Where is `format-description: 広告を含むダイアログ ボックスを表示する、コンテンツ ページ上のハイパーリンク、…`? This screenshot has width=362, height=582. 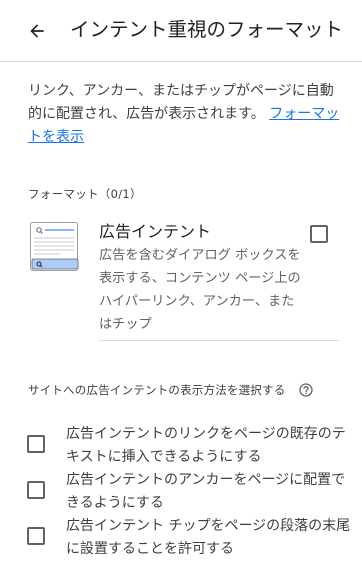 format-description: 広告を含むダイアログ ボックスを表示する、コンテンツ ページ上のハイパーリンク、… is located at coordinates (200, 290).